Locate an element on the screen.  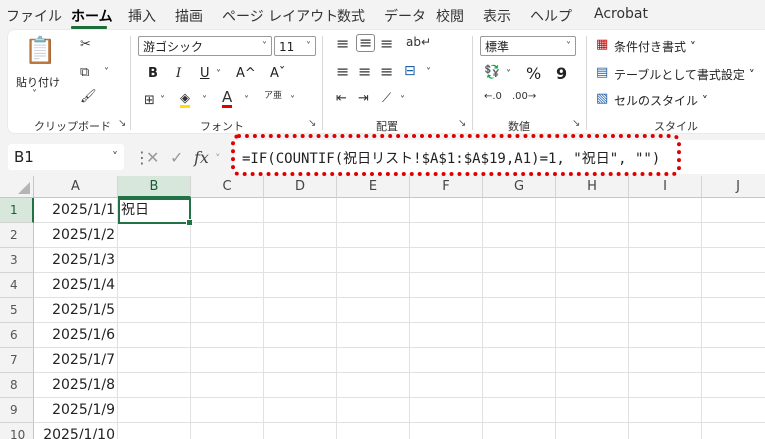
cell-d1 is located at coordinates (300, 210).